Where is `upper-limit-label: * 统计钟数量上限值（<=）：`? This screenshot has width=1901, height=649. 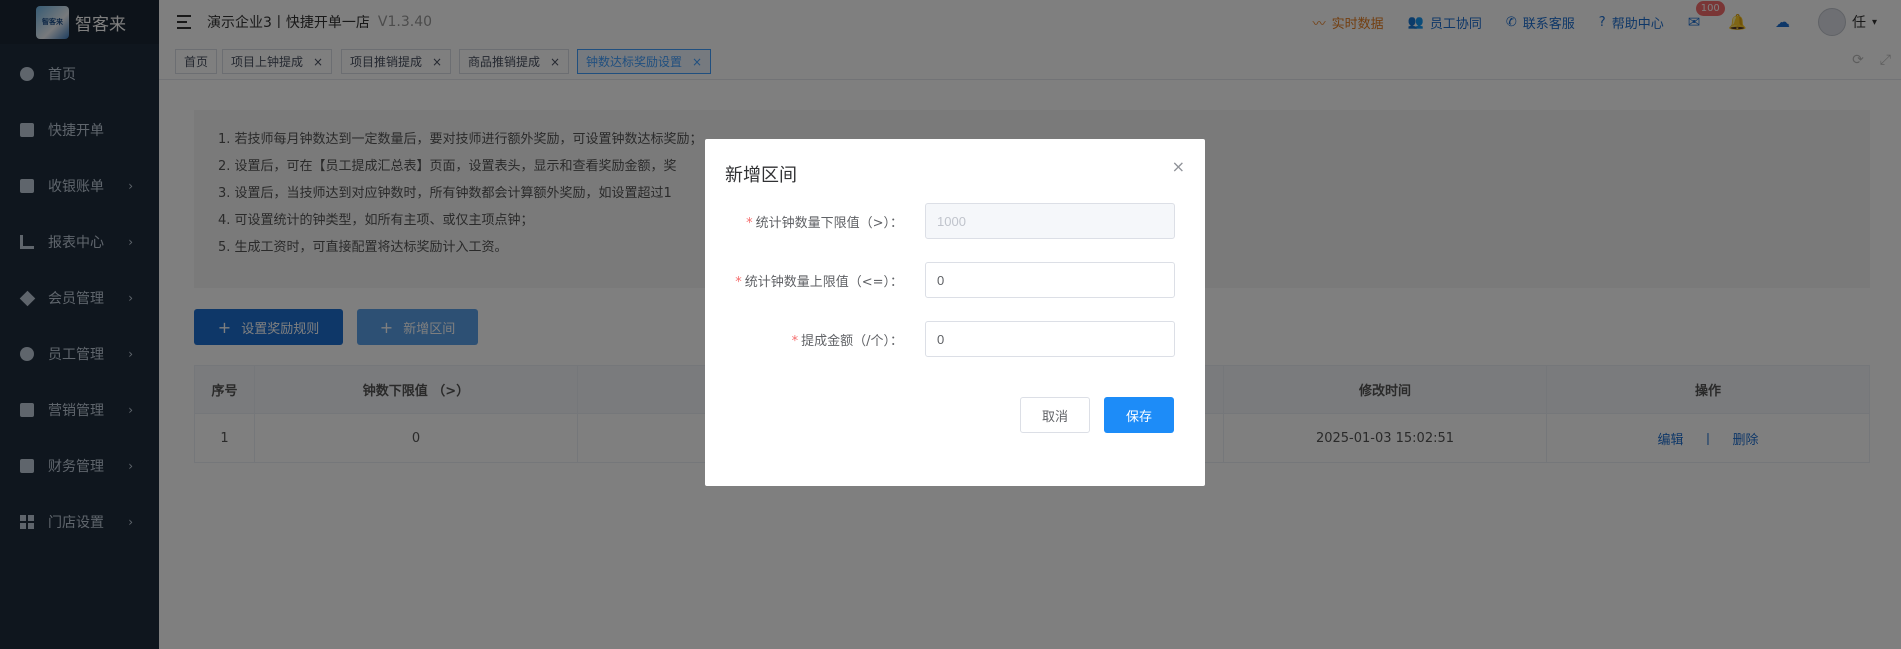 upper-limit-label: * 统计钟数量上限值（<=）： is located at coordinates (810, 280).